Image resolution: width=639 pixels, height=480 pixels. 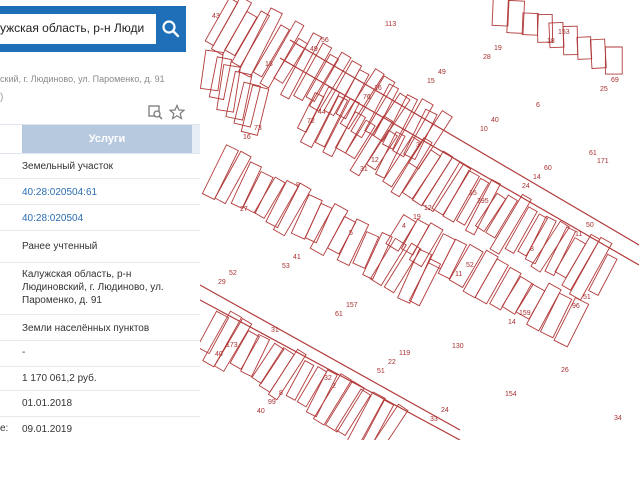 What do you see at coordinates (100, 403) in the screenshot?
I see `detail-row-date-1: 01.01.2018` at bounding box center [100, 403].